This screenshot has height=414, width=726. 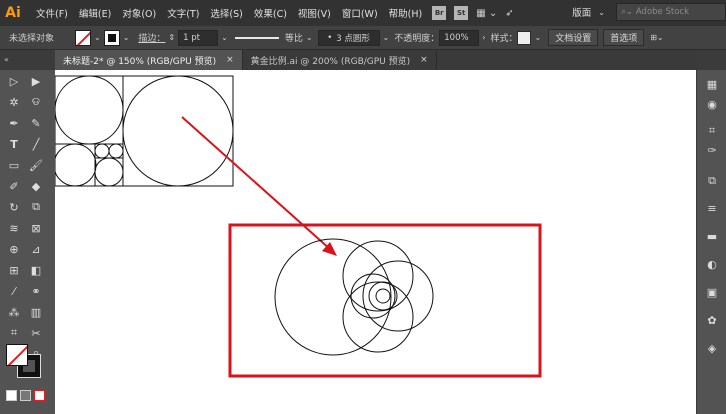 What do you see at coordinates (711, 151) in the screenshot?
I see `brushes-panel-icon: ✑` at bounding box center [711, 151].